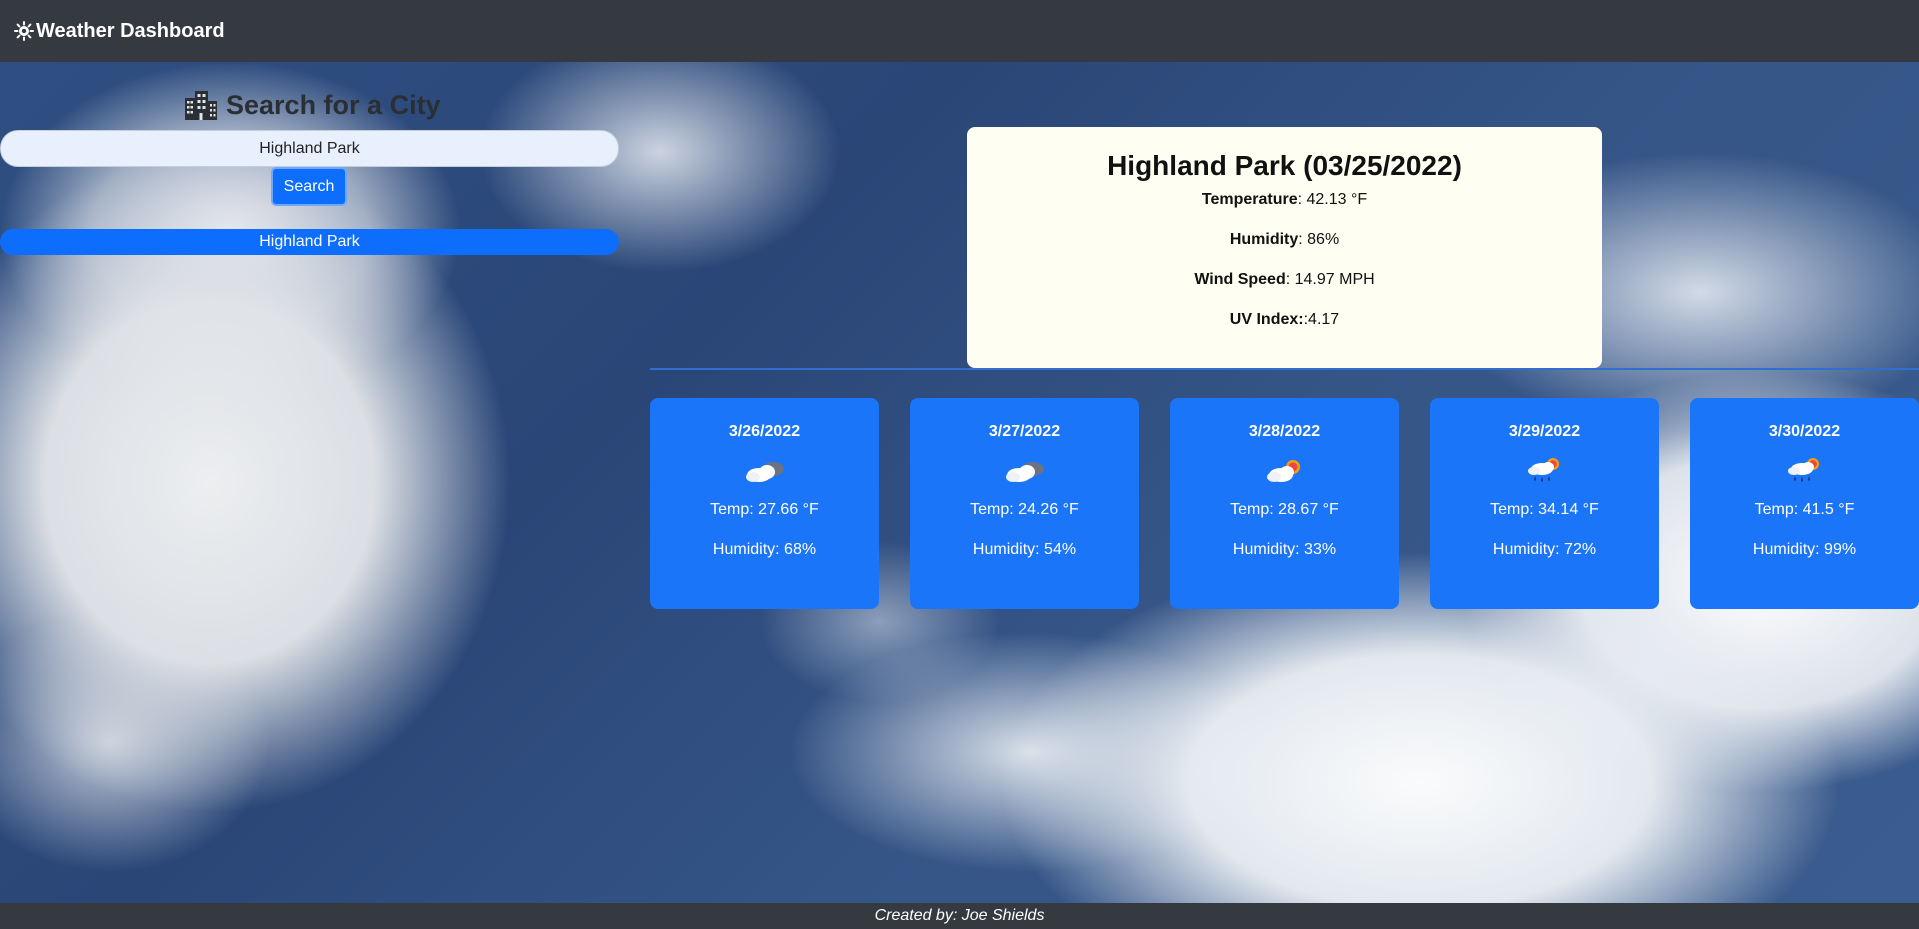  What do you see at coordinates (764, 431) in the screenshot?
I see `forecast-date: 3/26/2022` at bounding box center [764, 431].